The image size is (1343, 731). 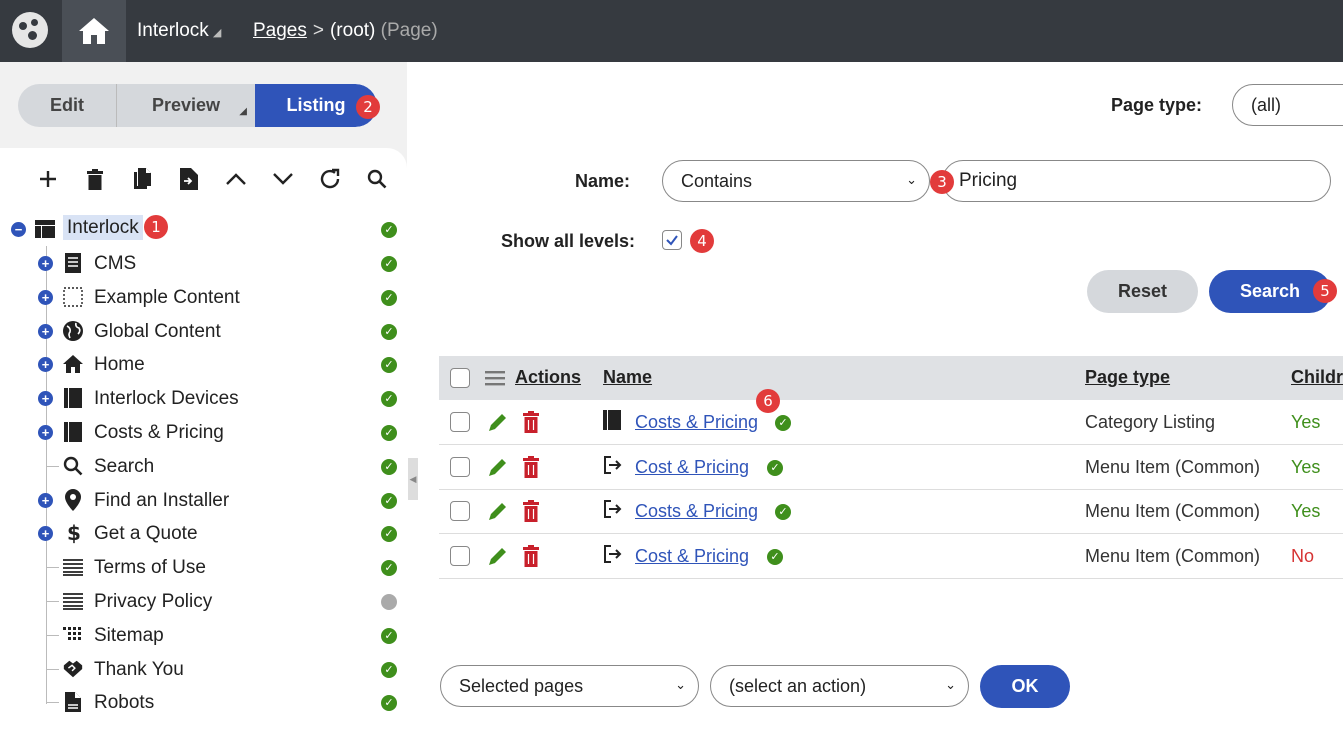 I want to click on collapse-icon: −, so click(x=18, y=229).